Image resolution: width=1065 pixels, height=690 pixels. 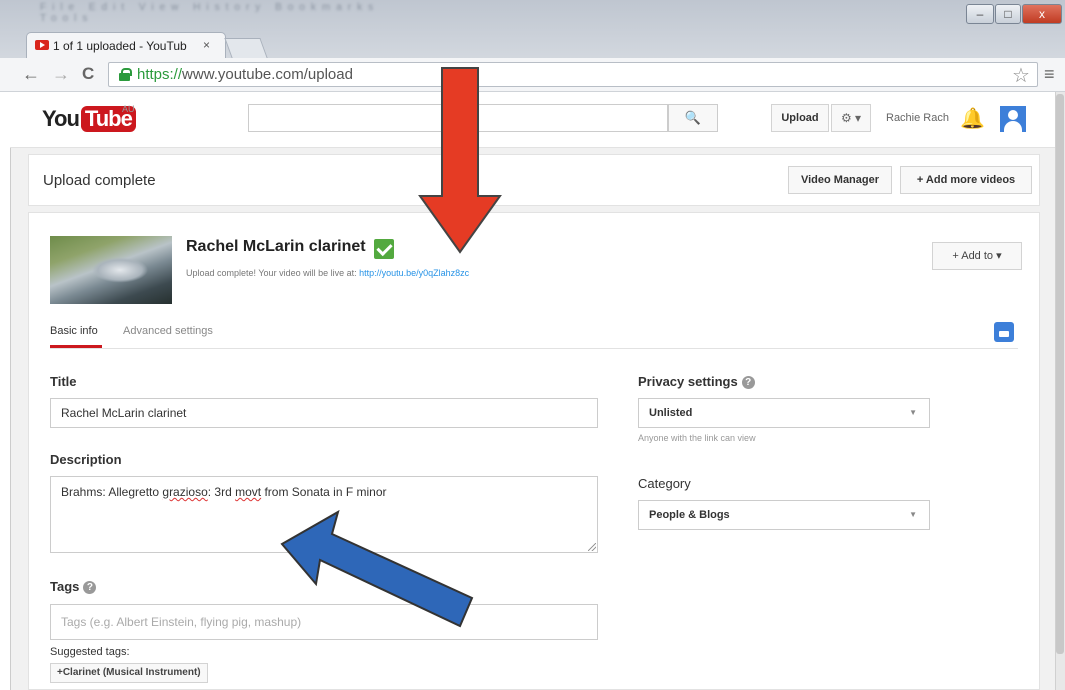 I want to click on suggested-tags-label: Suggested tags:, so click(x=90, y=652).